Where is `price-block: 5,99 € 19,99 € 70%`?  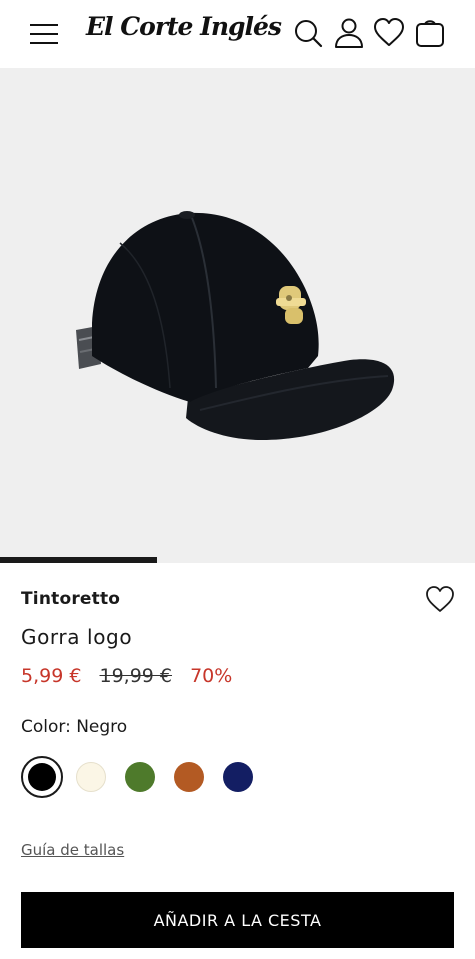
price-block: 5,99 € 19,99 € 70% is located at coordinates (126, 678).